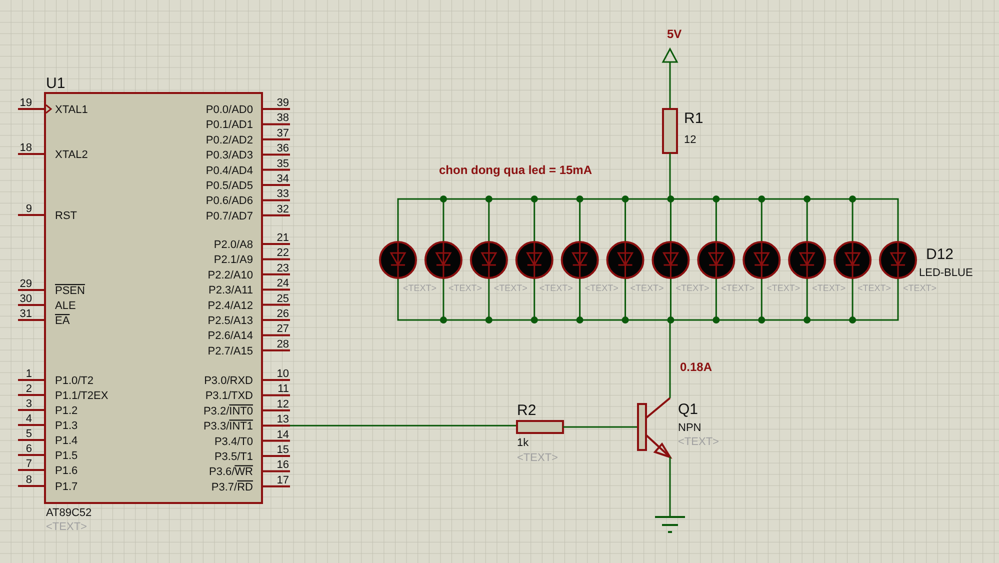 The height and width of the screenshot is (563, 999). I want to click on ground-icon, so click(670, 524).